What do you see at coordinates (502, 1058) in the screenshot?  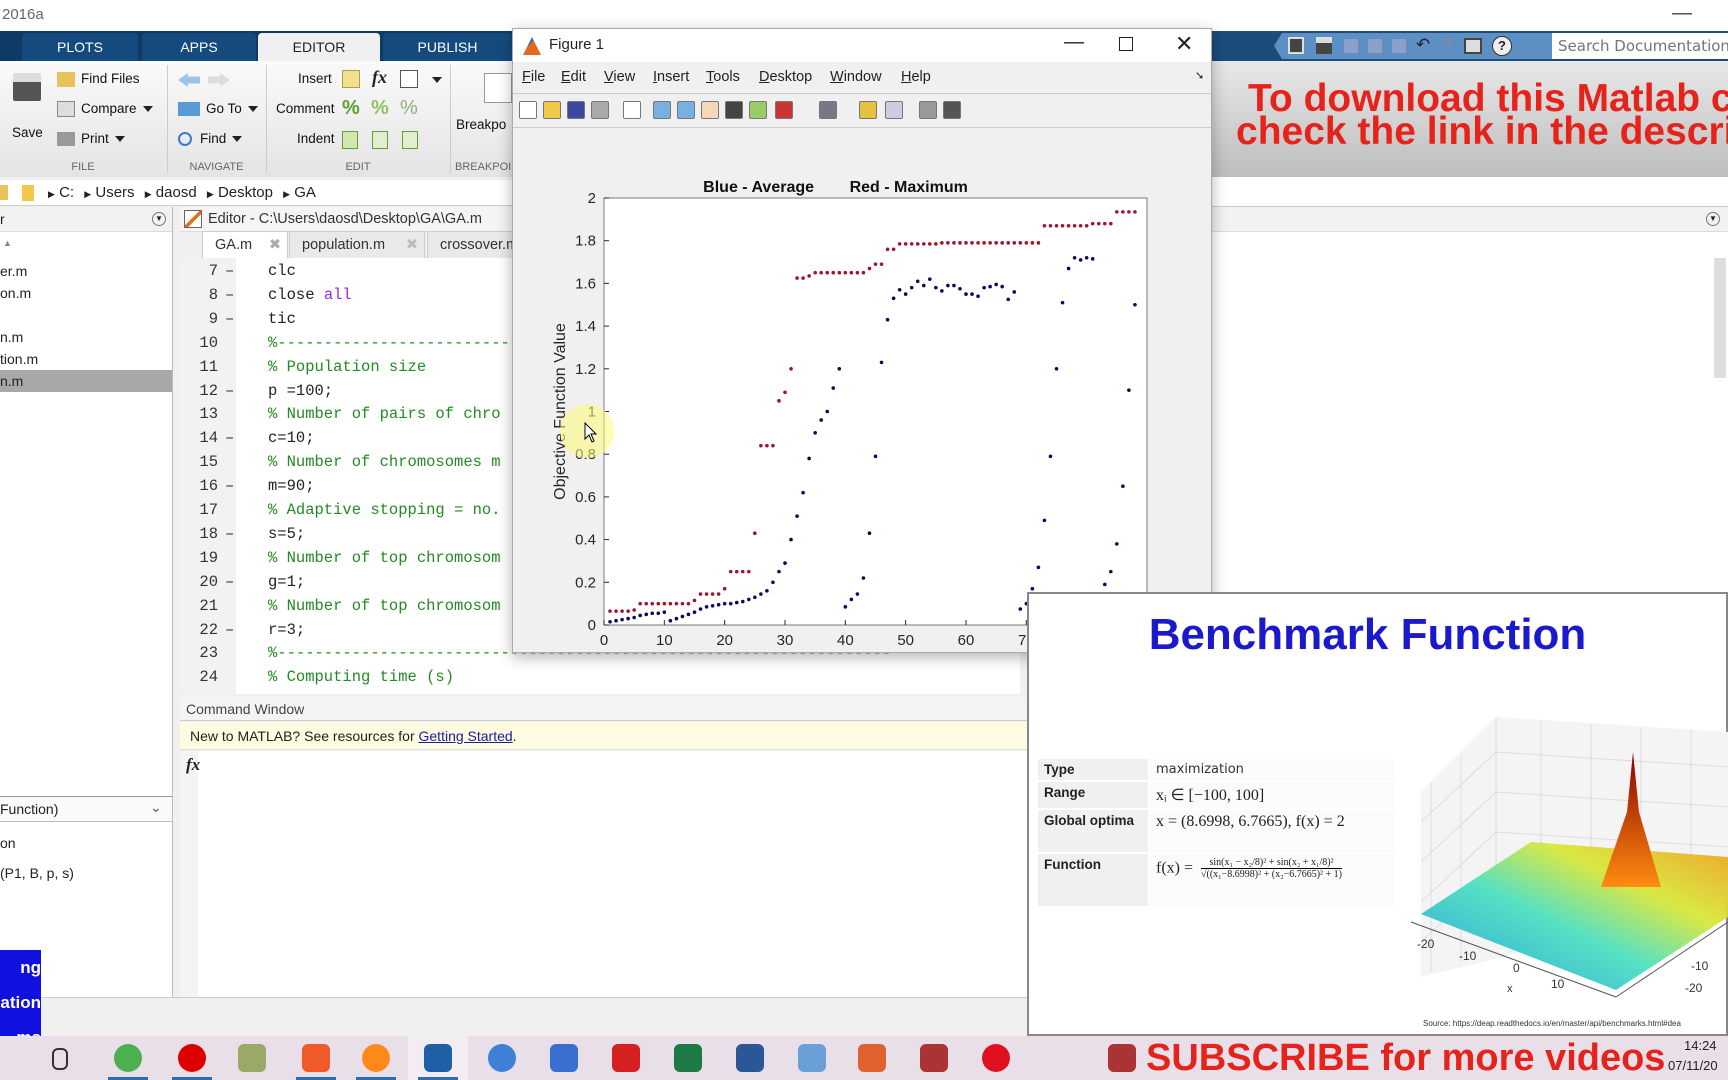 I see `app-icon` at bounding box center [502, 1058].